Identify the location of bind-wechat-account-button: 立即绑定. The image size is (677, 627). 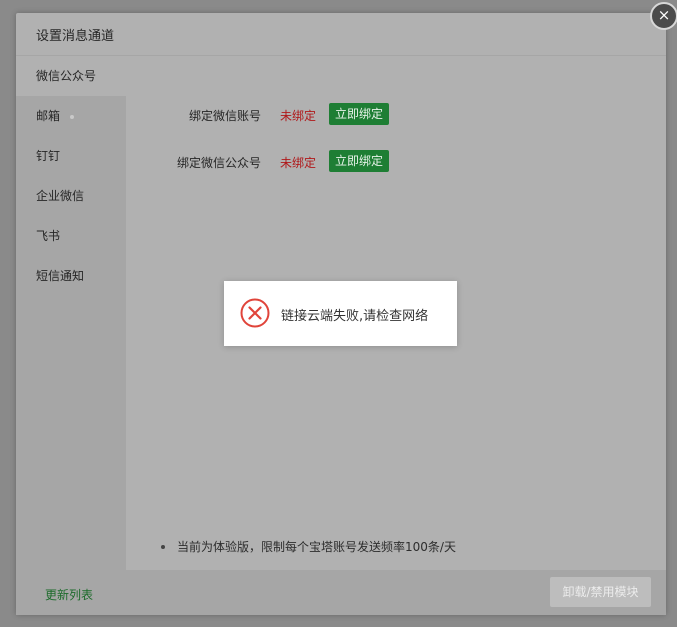
(359, 114).